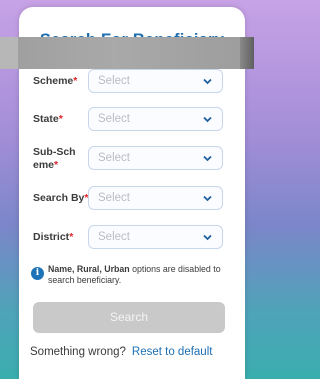 Image resolution: width=320 pixels, height=379 pixels. I want to click on scheme-placeholder: Select, so click(114, 81).